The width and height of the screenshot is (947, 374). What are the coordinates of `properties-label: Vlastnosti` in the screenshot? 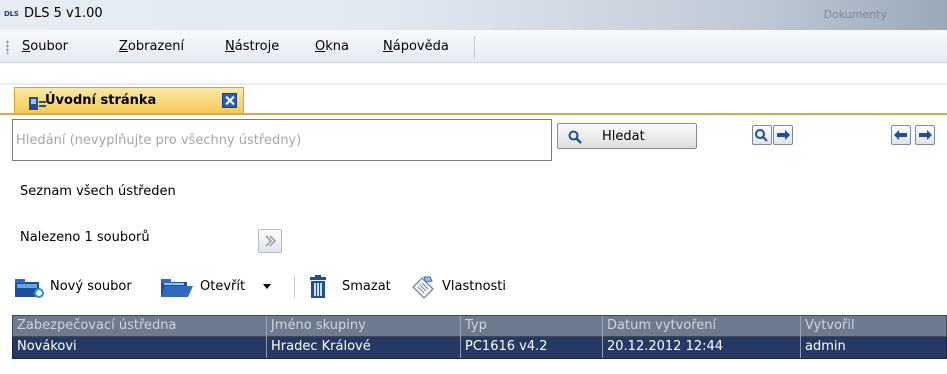 It's located at (474, 286).